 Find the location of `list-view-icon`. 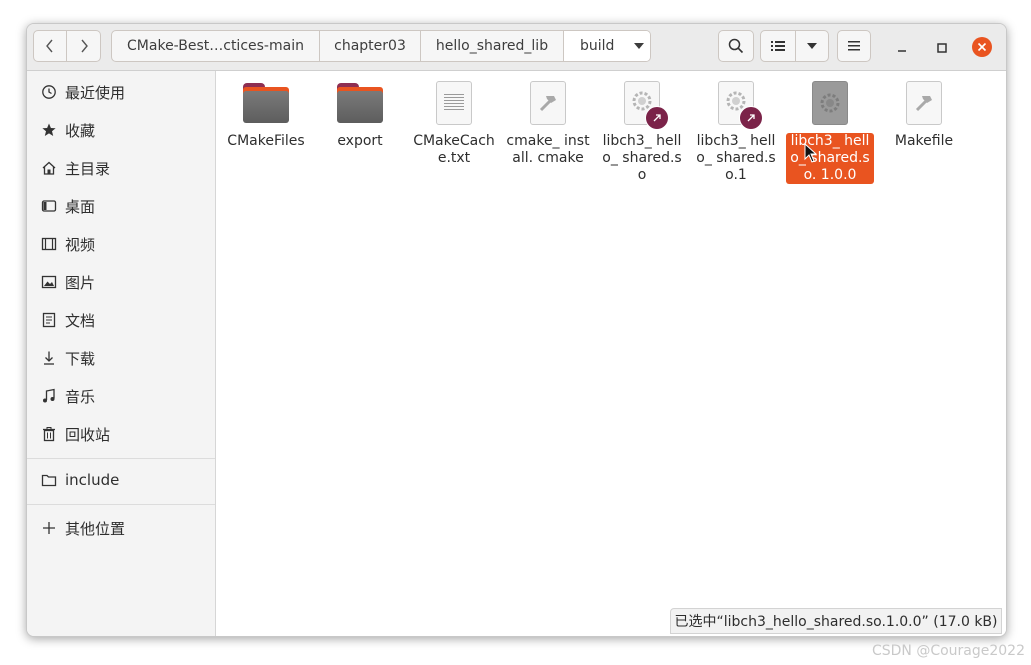

list-view-icon is located at coordinates (778, 46).